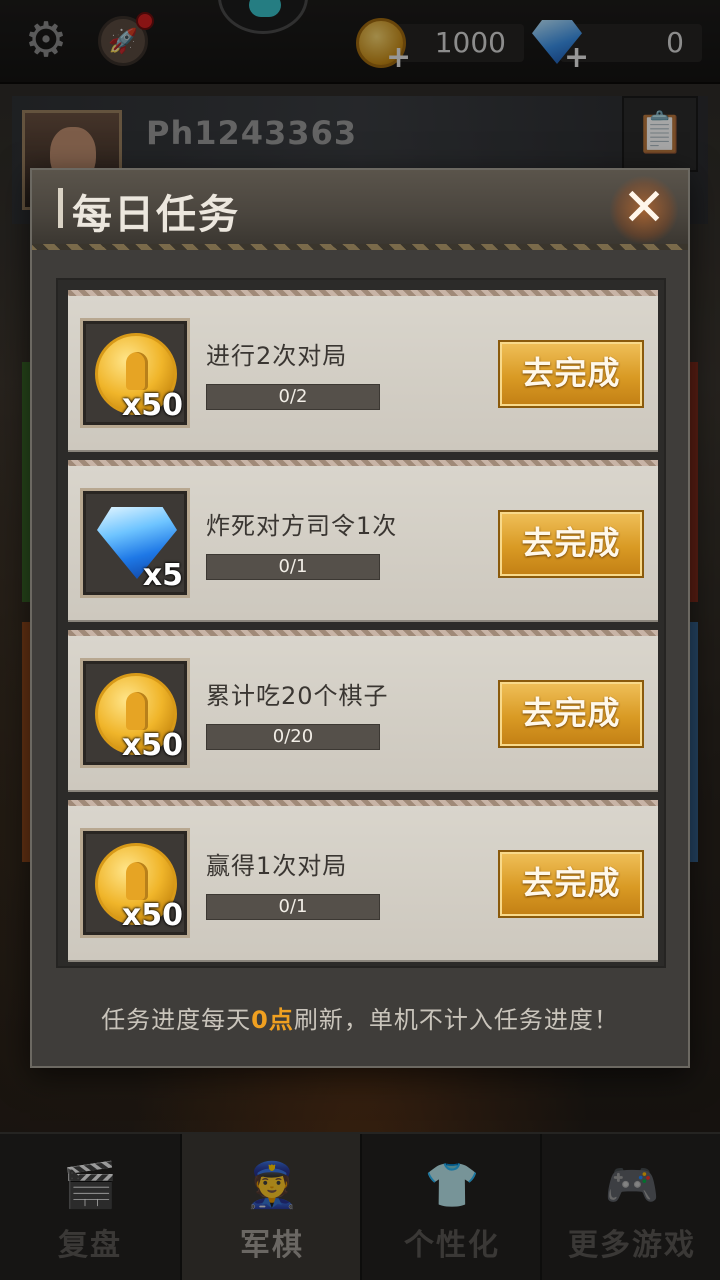 This screenshot has height=1280, width=720. I want to click on task-item: x50 赢得1次对局 0/1 去完成, so click(363, 880).